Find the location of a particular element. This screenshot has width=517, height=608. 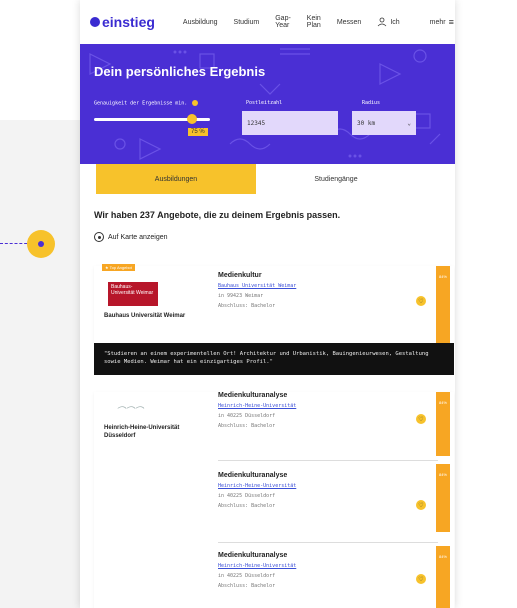

left-background is located at coordinates (40, 364).